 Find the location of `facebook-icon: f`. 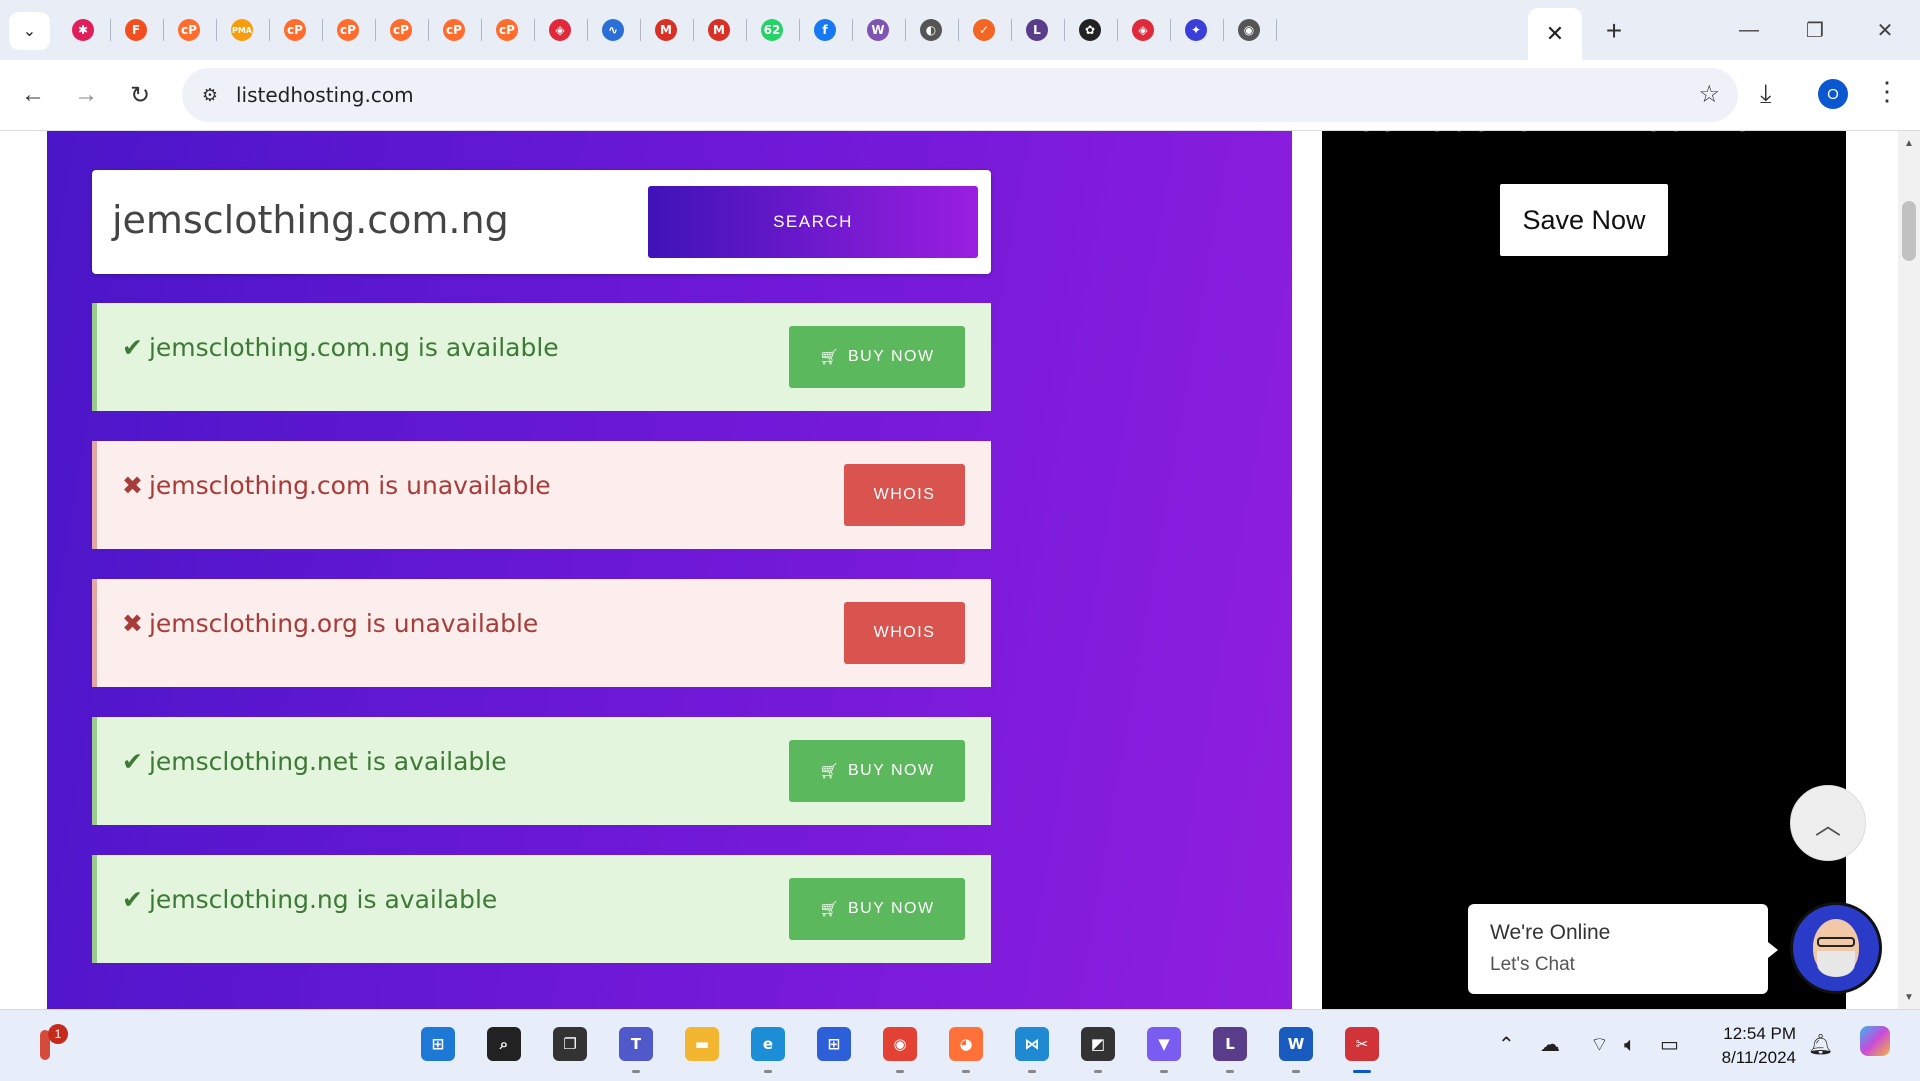

facebook-icon: f is located at coordinates (825, 30).